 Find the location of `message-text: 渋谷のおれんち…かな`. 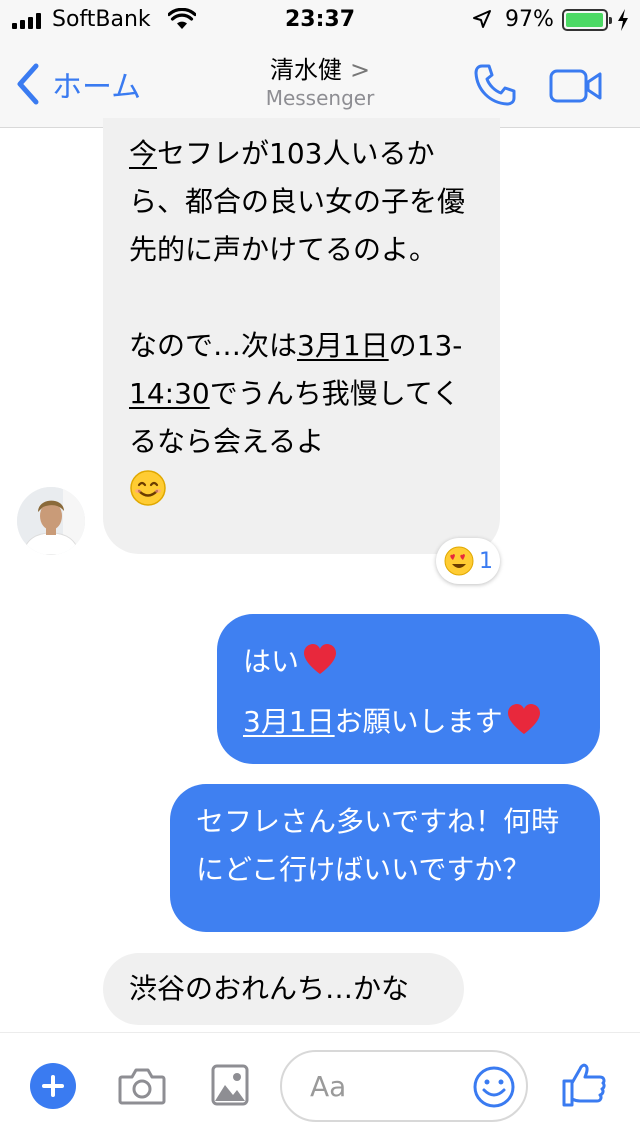

message-text: 渋谷のおれんち…かな is located at coordinates (269, 988).